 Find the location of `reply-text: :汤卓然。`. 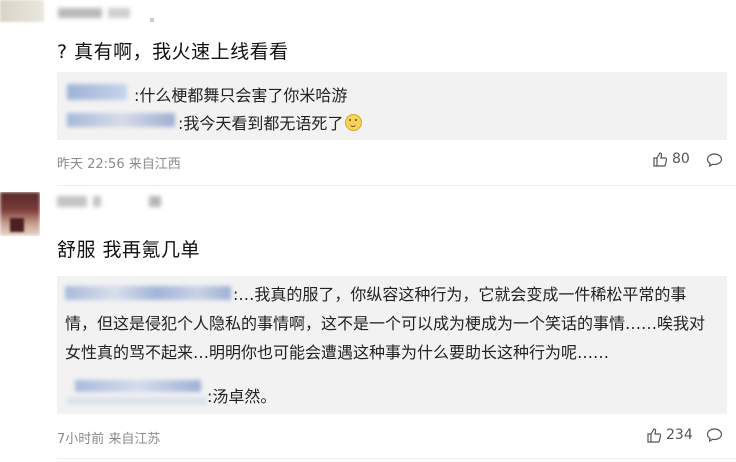

reply-text: :汤卓然。 is located at coordinates (242, 396).